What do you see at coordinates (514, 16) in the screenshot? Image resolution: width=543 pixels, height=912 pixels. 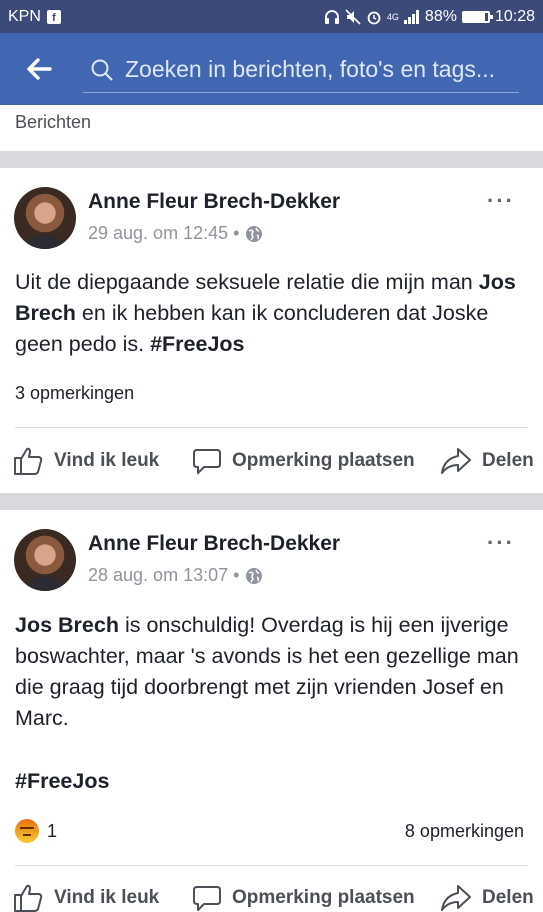 I see `clock: 10:28` at bounding box center [514, 16].